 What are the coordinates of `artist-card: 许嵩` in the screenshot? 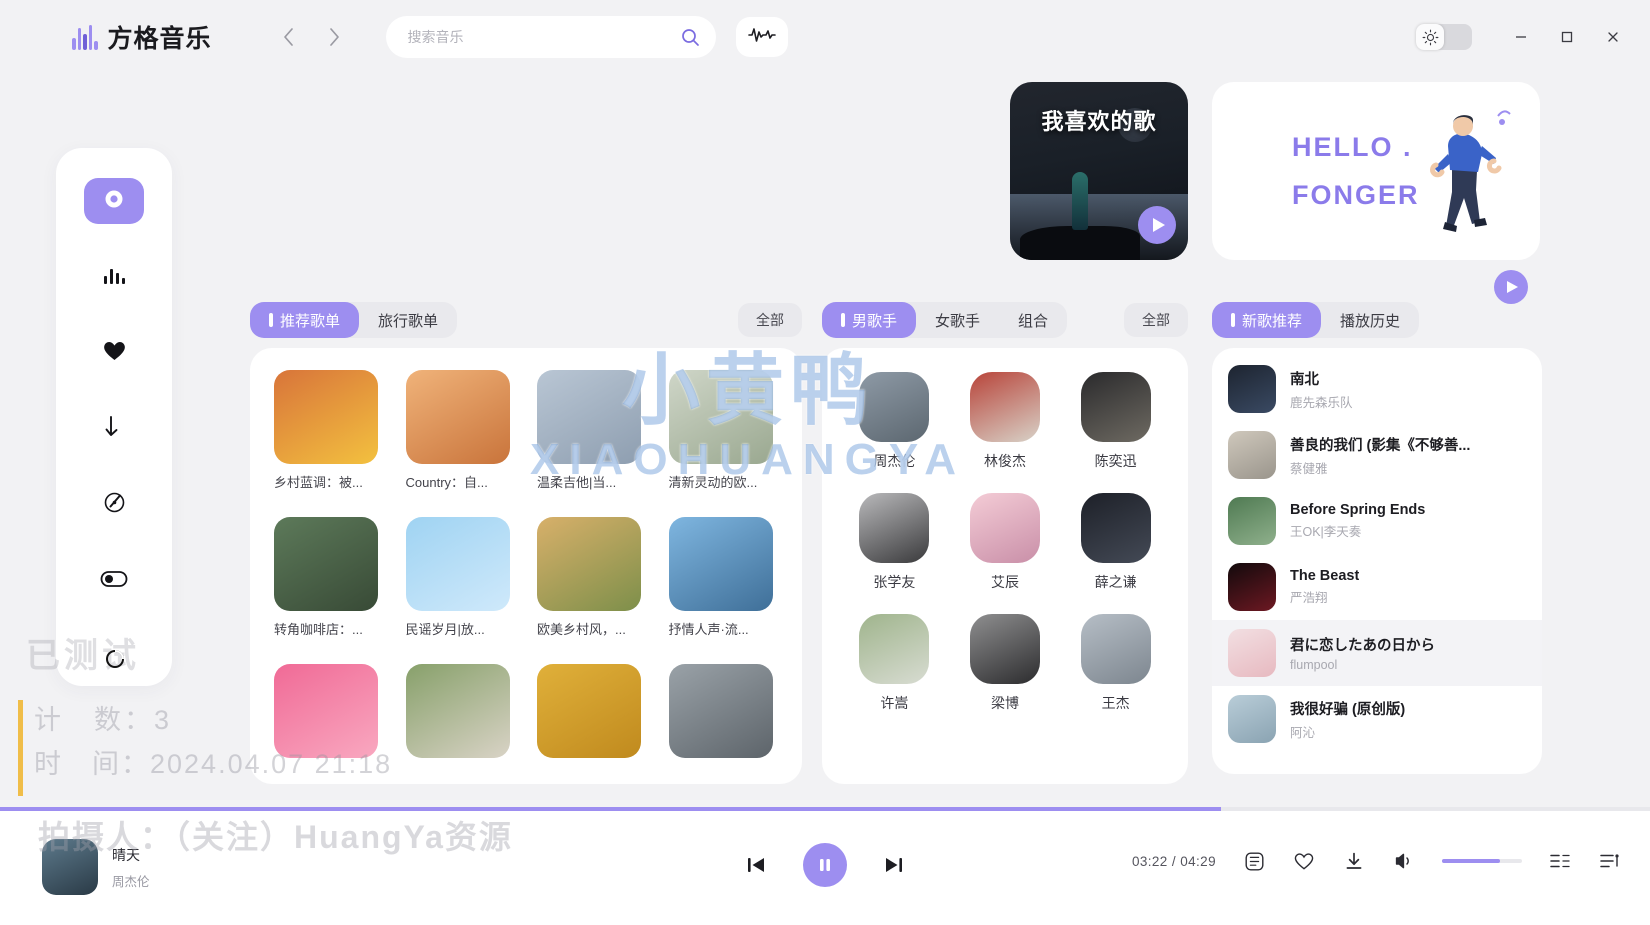 It's located at (894, 663).